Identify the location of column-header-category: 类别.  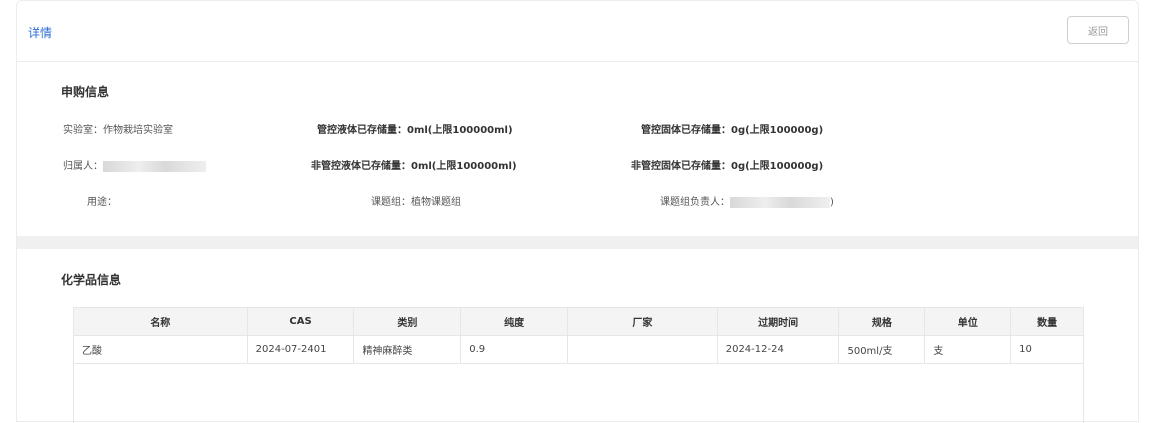
(408, 321).